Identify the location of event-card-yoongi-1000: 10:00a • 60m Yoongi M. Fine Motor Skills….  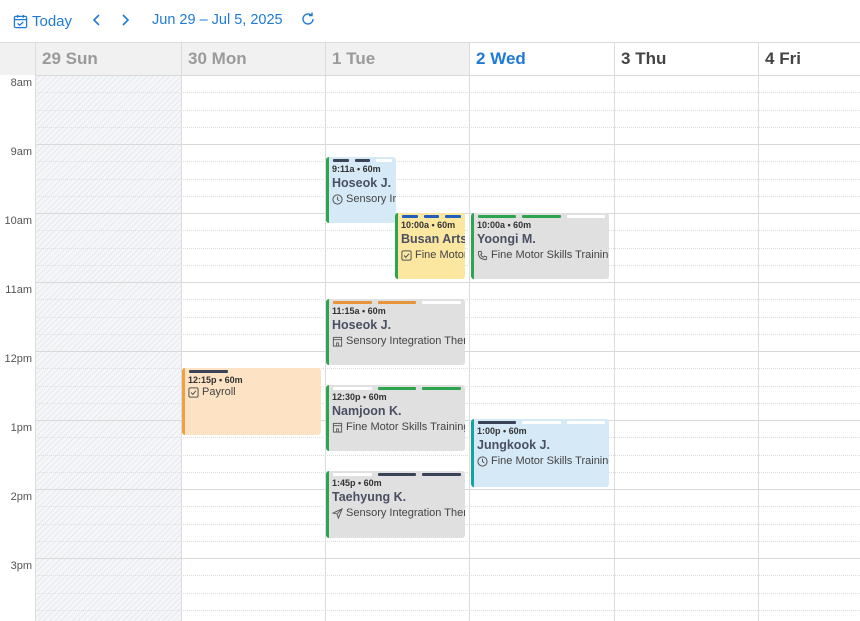
(540, 246).